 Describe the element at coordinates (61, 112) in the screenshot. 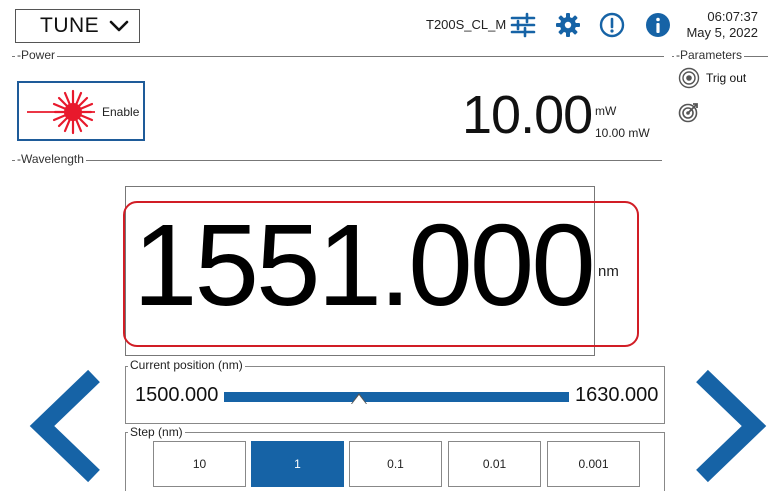

I see `laser-icon` at that location.